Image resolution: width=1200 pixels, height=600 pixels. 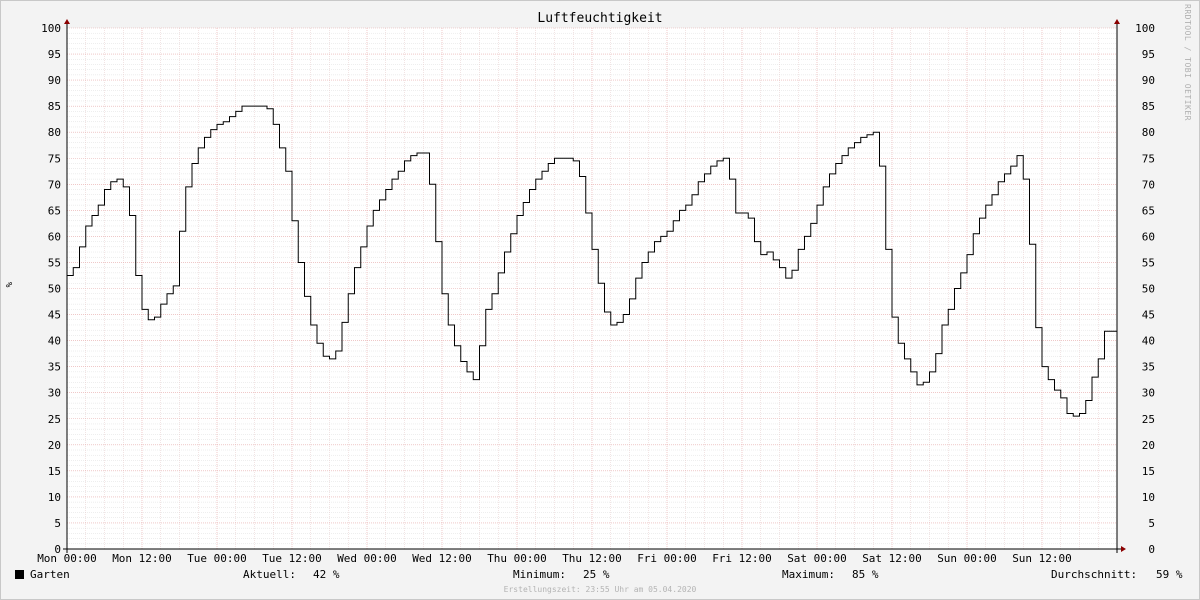 What do you see at coordinates (54, 54) in the screenshot?
I see `y-tick-label-left: 95` at bounding box center [54, 54].